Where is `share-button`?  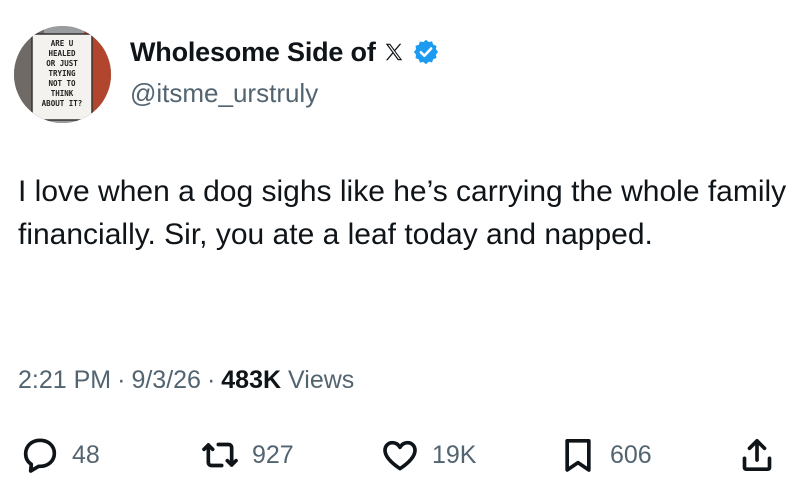
share-button is located at coordinates (757, 455).